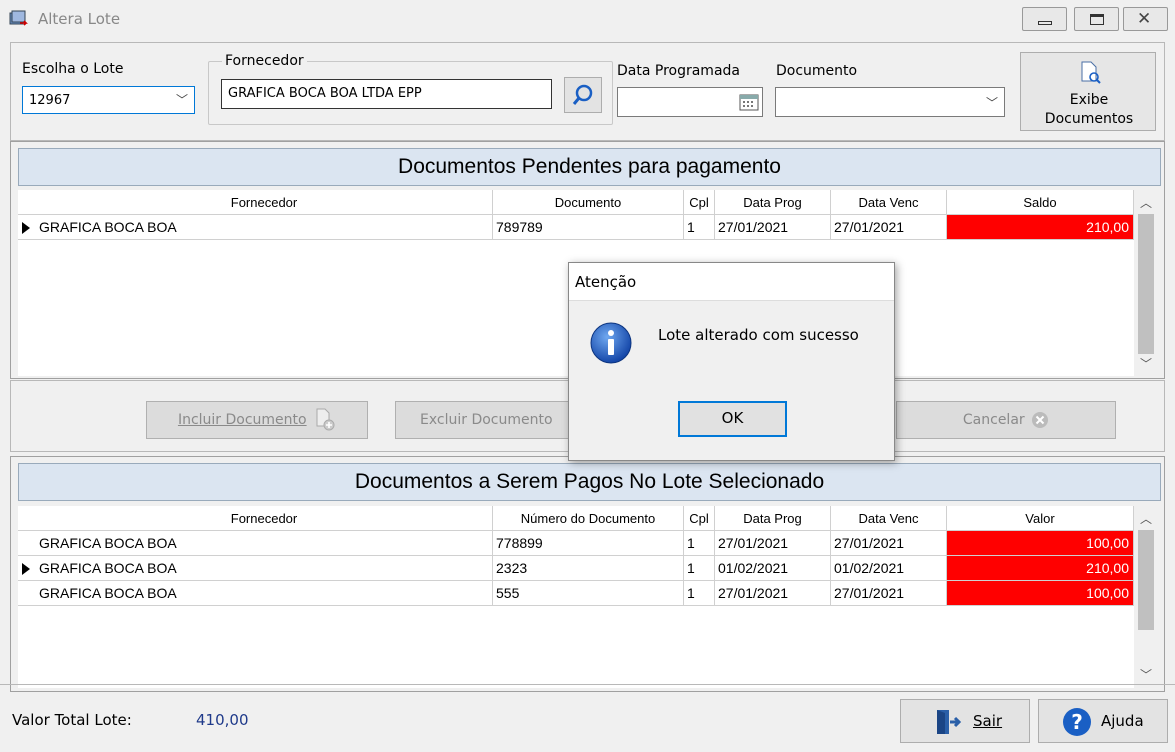 This screenshot has width=1175, height=752. What do you see at coordinates (1089, 109) in the screenshot?
I see `exibe-documentos-label: Exibe Documentos` at bounding box center [1089, 109].